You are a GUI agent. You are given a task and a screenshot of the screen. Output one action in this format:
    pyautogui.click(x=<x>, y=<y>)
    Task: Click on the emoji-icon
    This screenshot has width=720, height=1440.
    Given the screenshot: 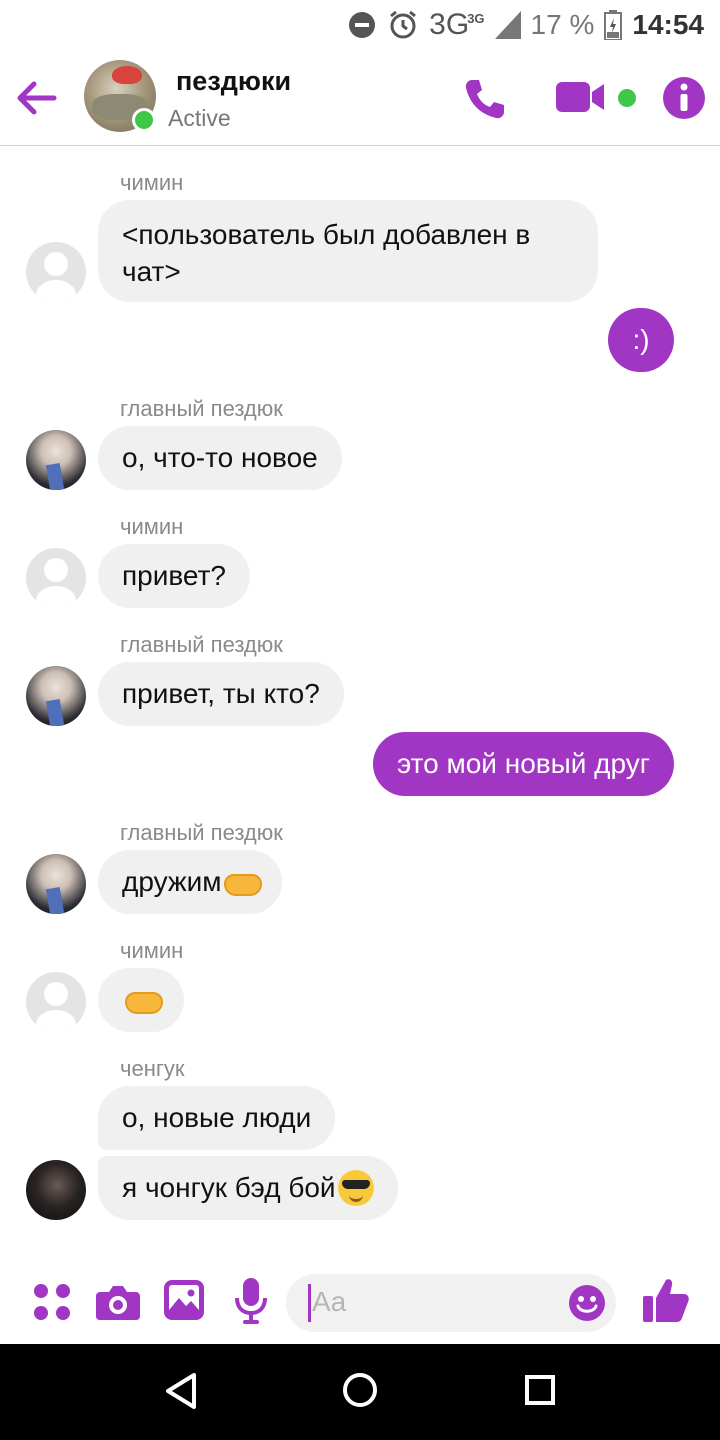 What is the action you would take?
    pyautogui.click(x=587, y=1303)
    